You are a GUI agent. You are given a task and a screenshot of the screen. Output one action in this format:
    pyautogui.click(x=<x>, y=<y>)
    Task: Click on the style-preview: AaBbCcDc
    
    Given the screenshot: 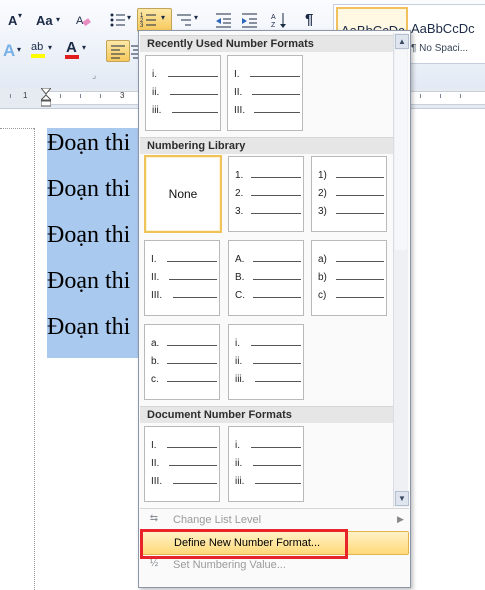 What is the action you would take?
    pyautogui.click(x=443, y=28)
    